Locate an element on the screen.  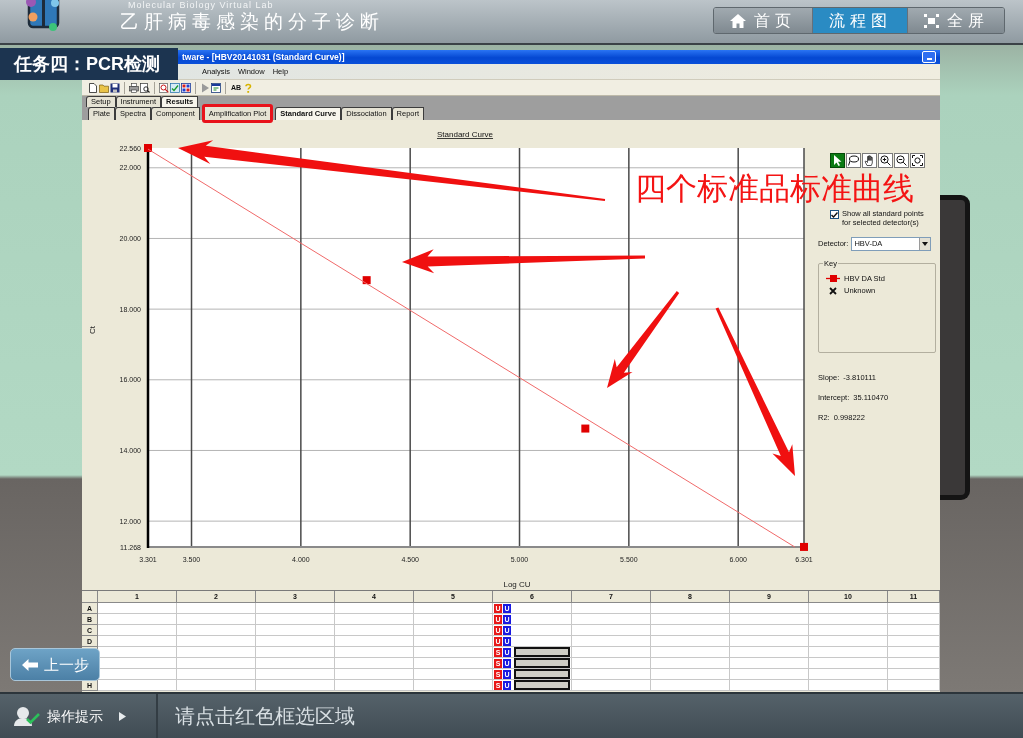
table-check-icon is located at coordinates (175, 87).